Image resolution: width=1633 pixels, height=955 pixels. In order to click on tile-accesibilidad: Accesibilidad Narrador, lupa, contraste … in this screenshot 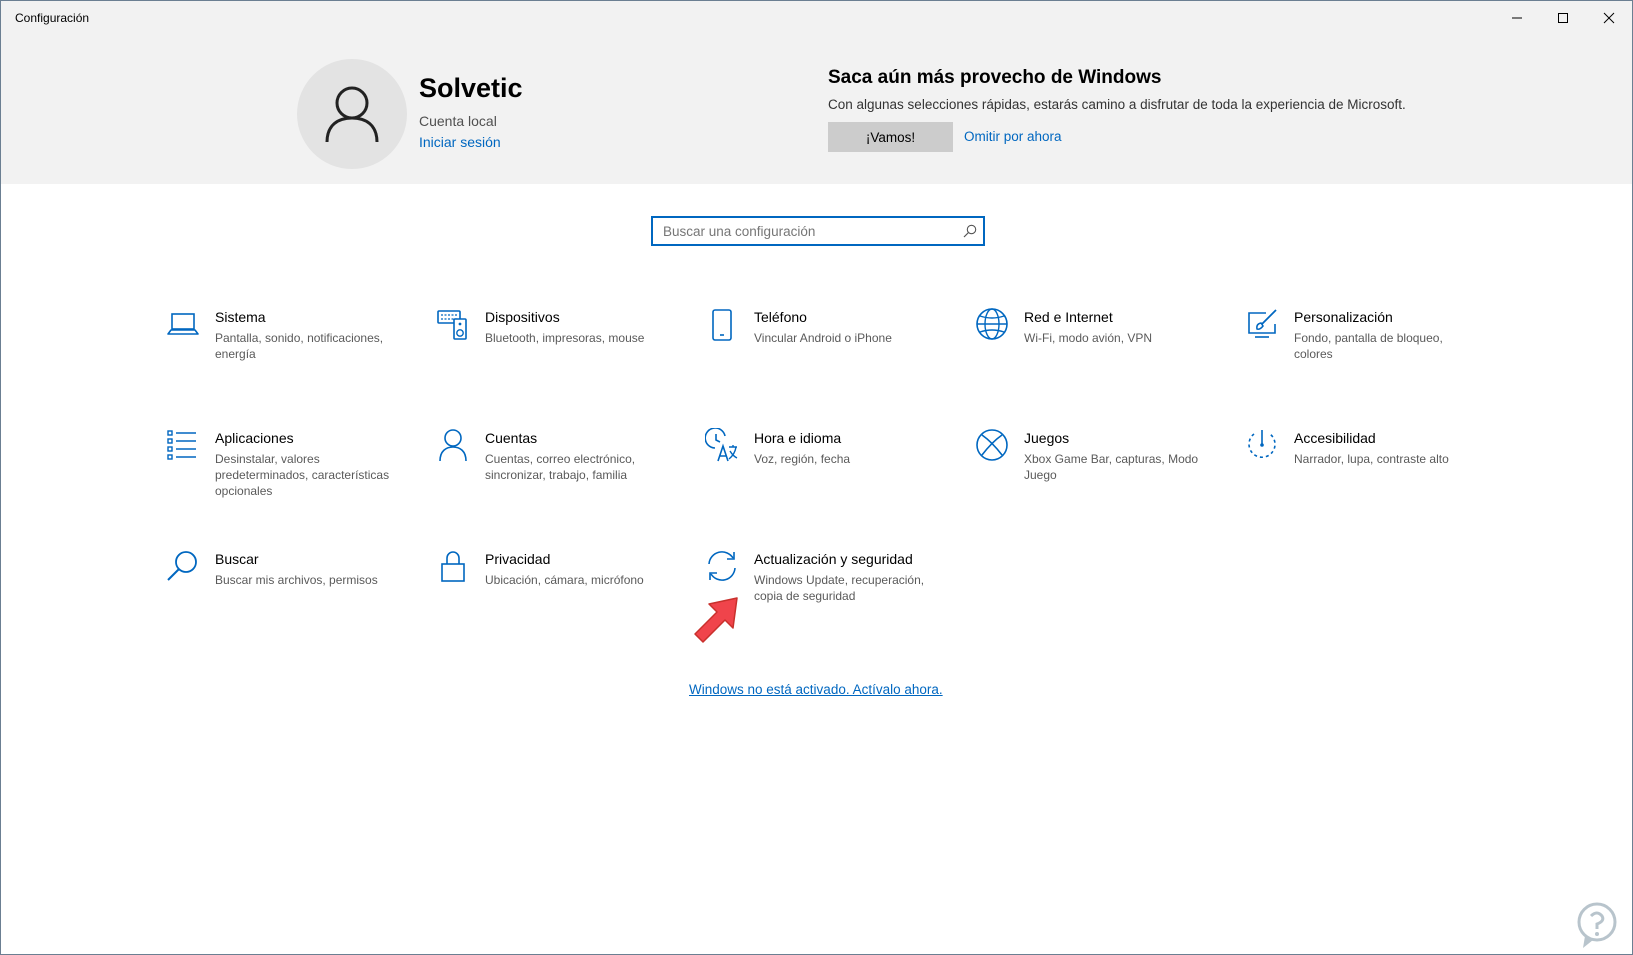, I will do `click(1365, 478)`.